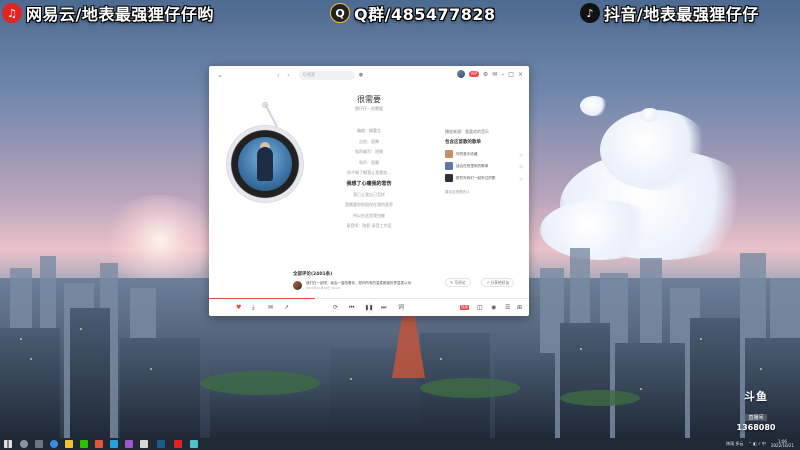 This screenshot has height=450, width=800. Describe the element at coordinates (178, 444) in the screenshot. I see `netease-music-taskbar-icon` at that location.